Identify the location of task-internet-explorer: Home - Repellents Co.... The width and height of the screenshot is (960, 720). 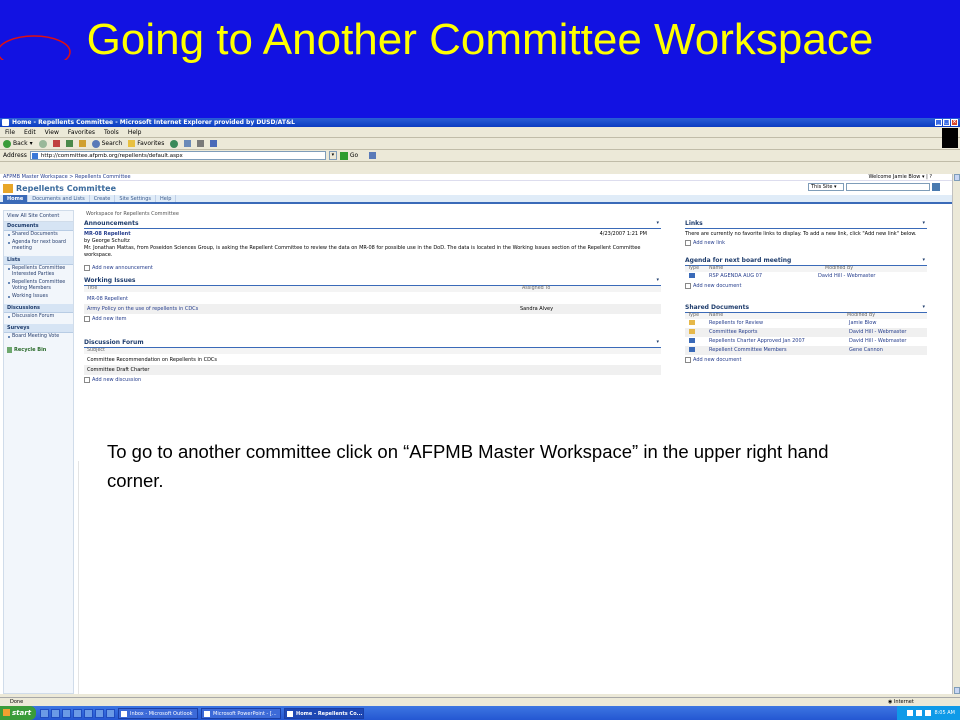
(324, 713).